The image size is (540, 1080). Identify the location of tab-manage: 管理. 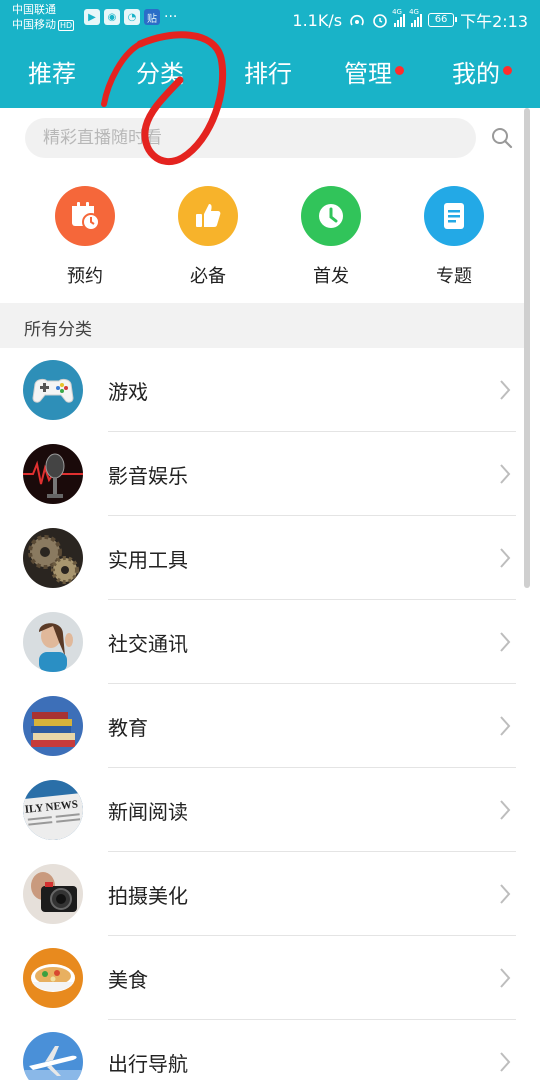
(374, 71).